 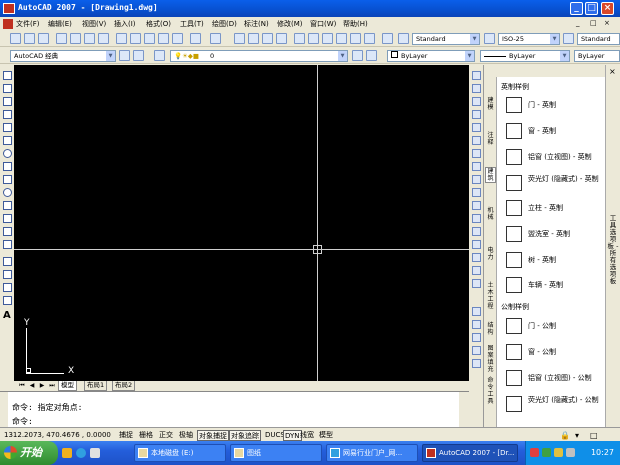 I want to click on show-desktop-icon, so click(x=95, y=453).